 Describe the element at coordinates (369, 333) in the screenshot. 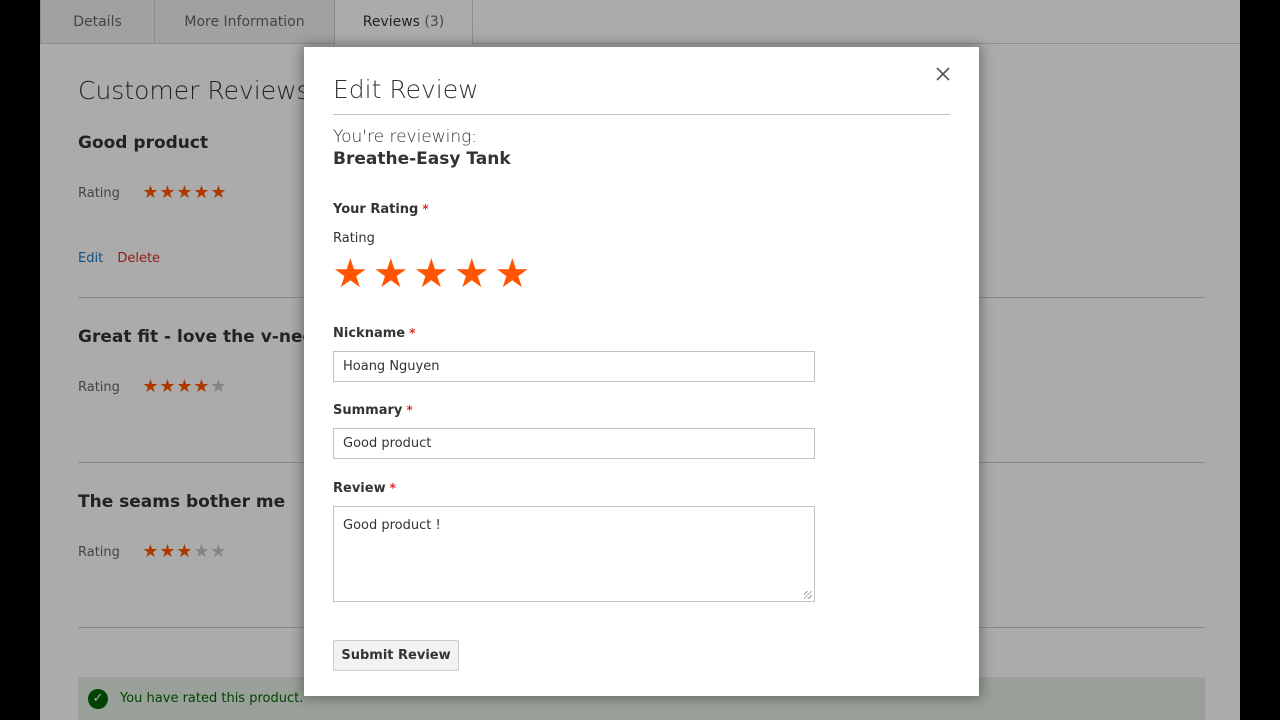

I see `nickname-label-text: Nickname` at that location.